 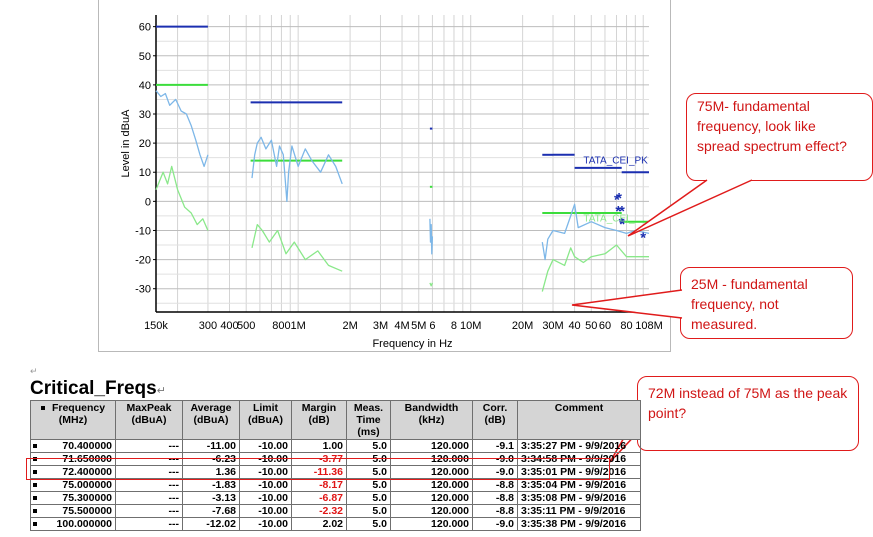 What do you see at coordinates (418, 326) in the screenshot?
I see `x-tick-label: 5M` at bounding box center [418, 326].